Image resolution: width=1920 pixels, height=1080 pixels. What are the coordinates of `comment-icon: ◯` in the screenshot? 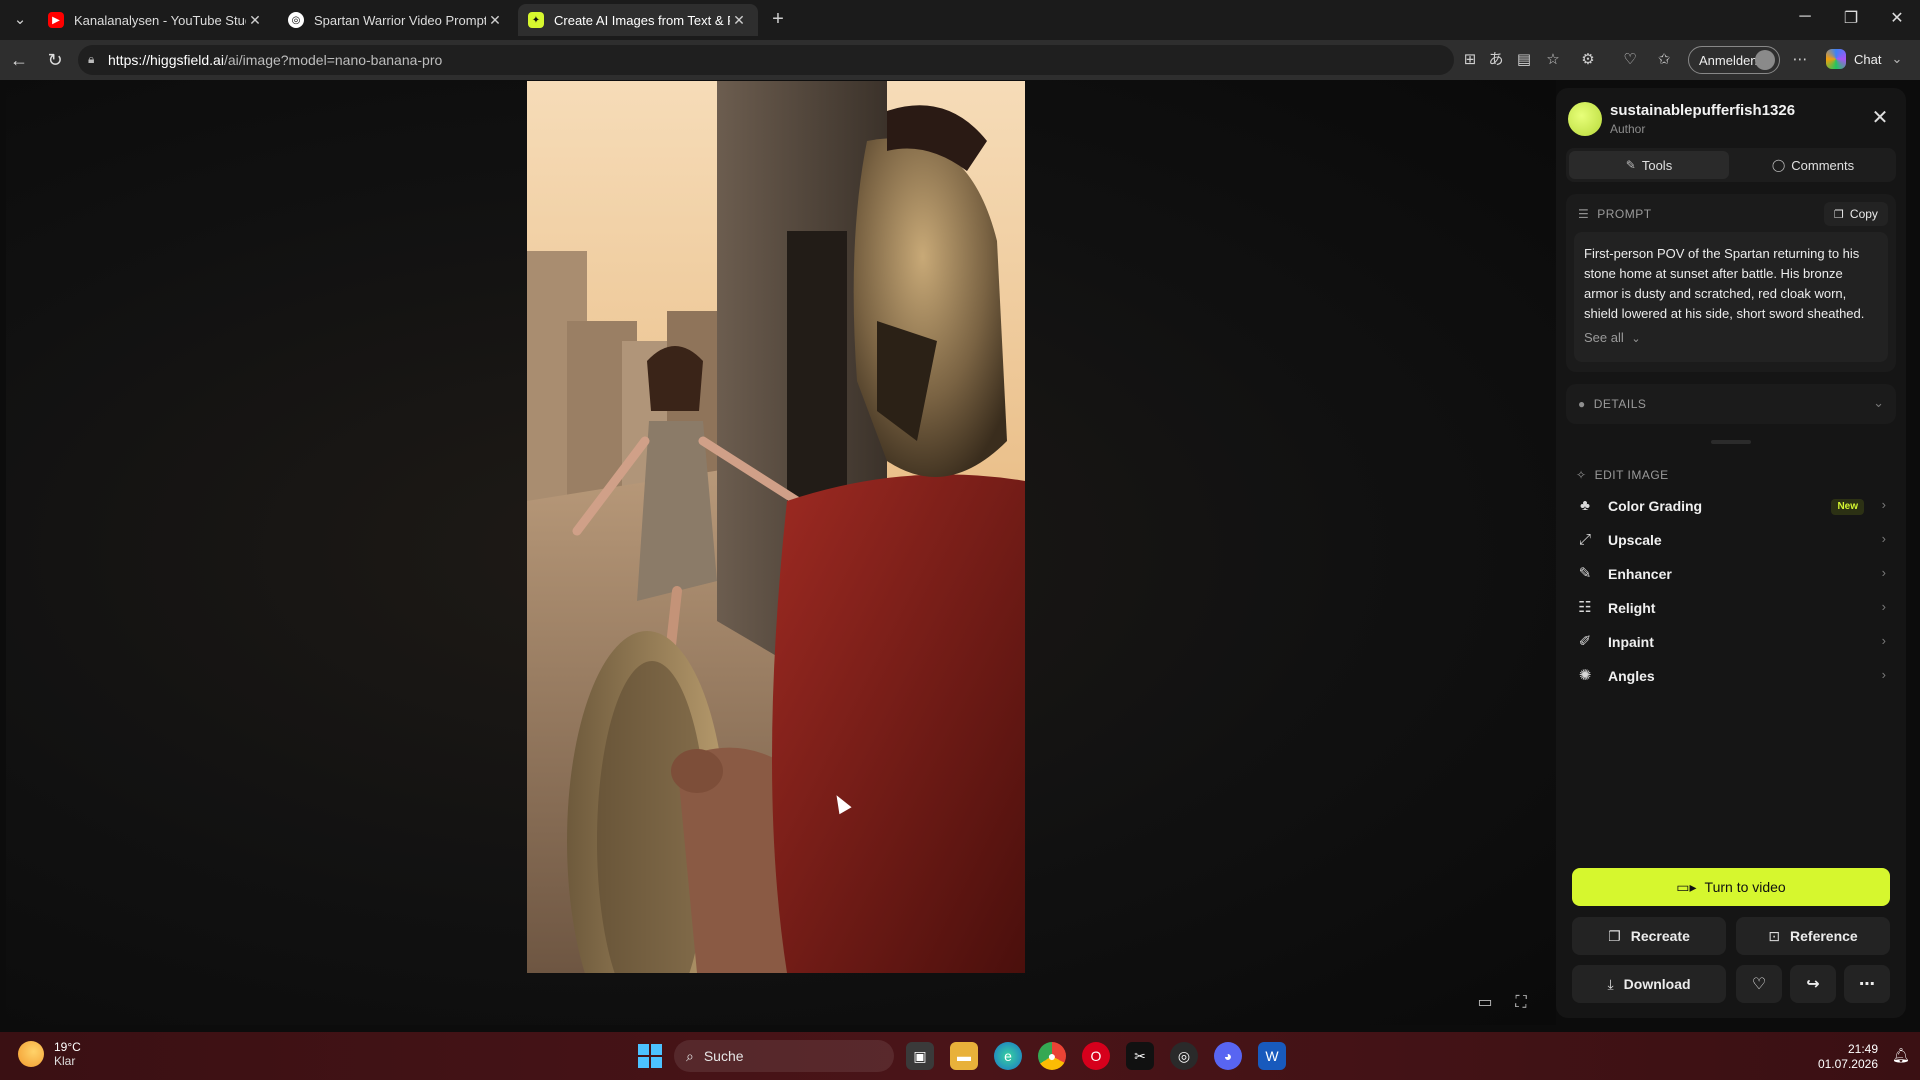 It's located at (1778, 165).